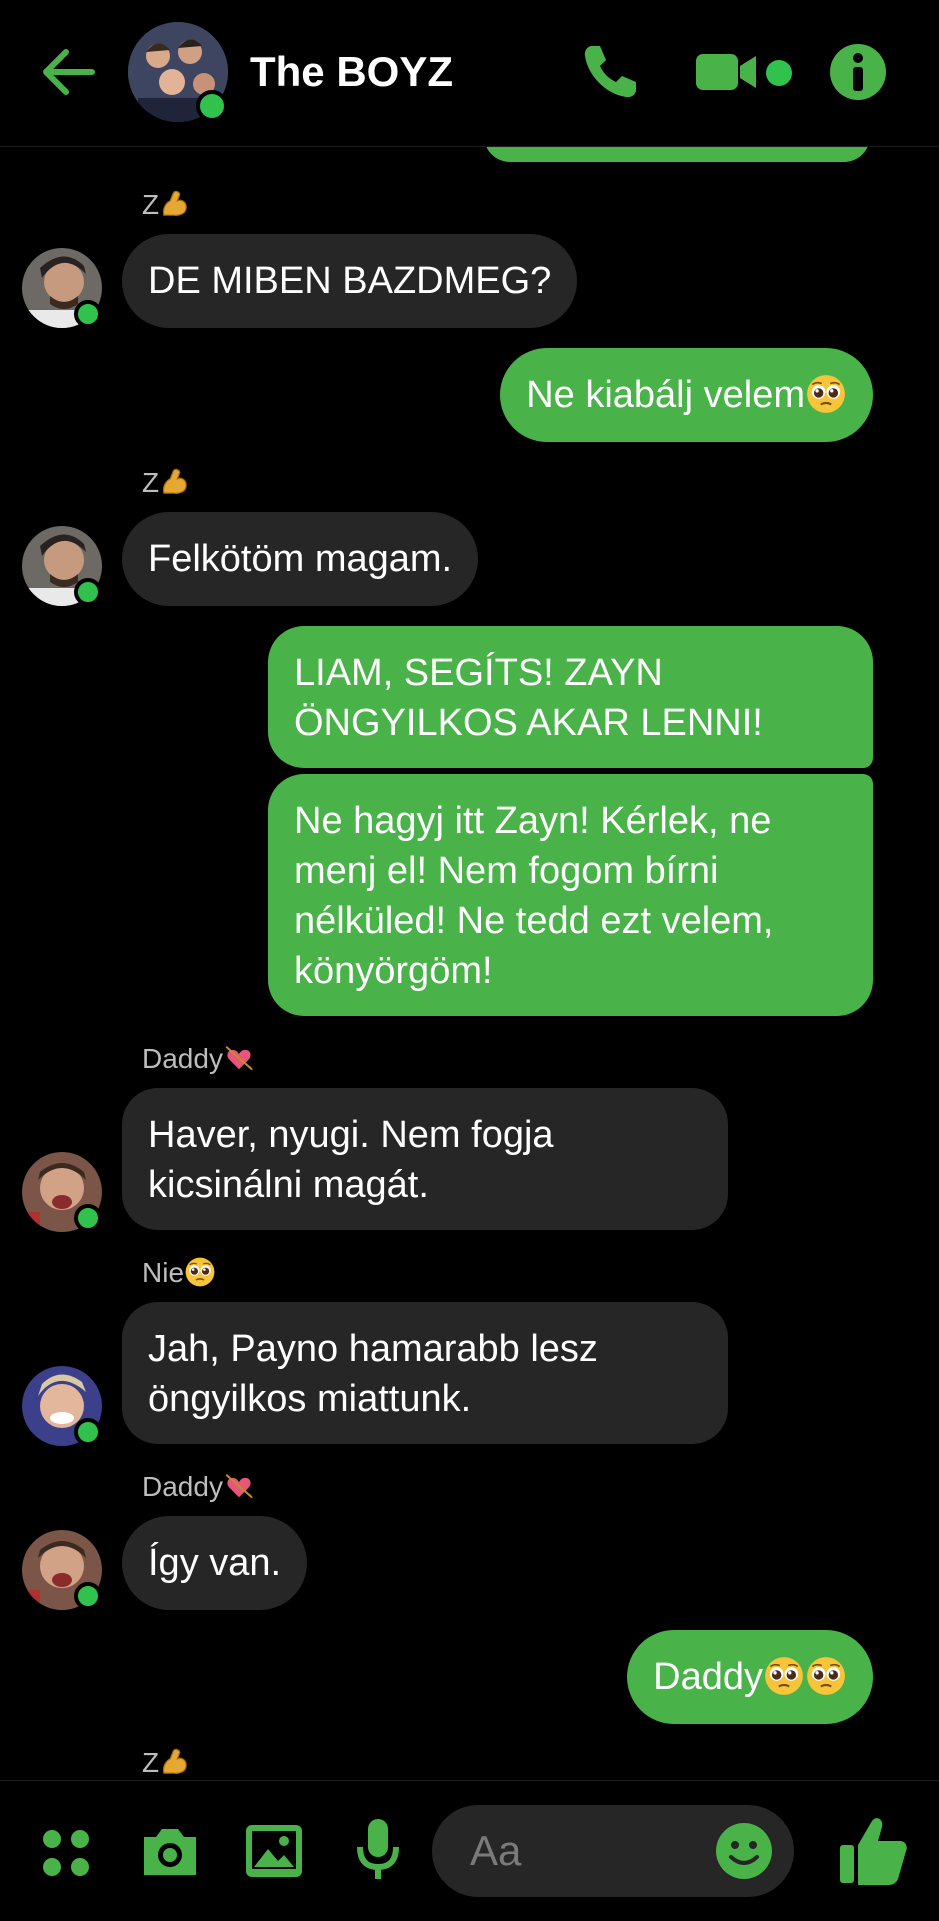  I want to click on message-bubble: DE MIBEN BAZDMEG?, so click(350, 281).